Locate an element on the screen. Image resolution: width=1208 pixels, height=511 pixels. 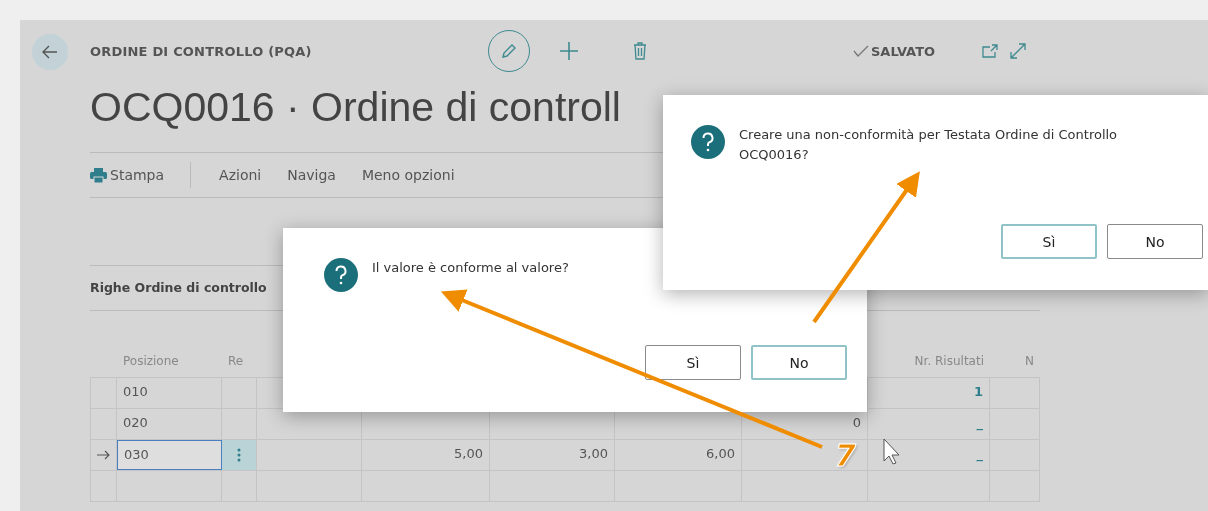
back-button is located at coordinates (50, 52).